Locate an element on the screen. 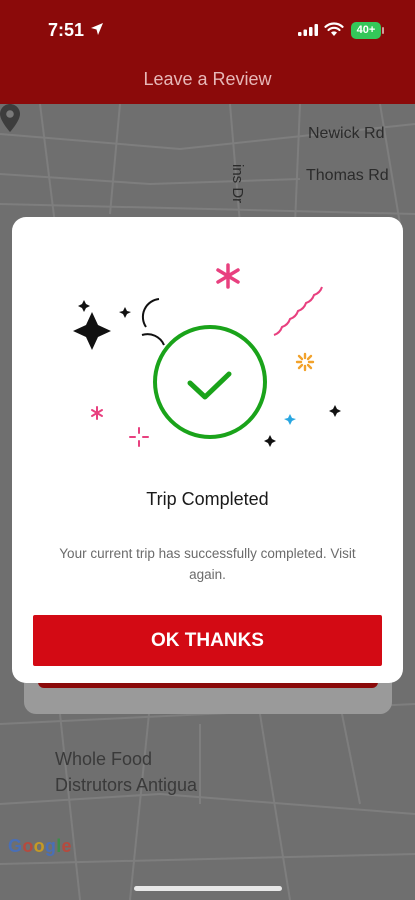 This screenshot has width=415, height=900. squiggle-confetti-icon is located at coordinates (298, 311).